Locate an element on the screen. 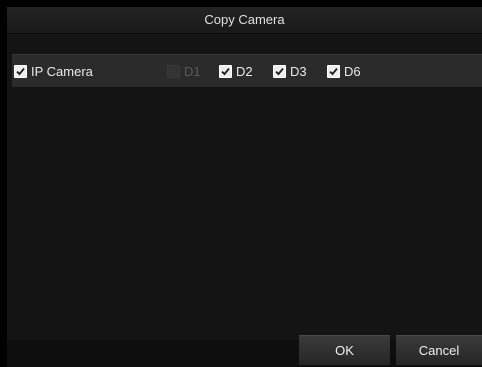 The image size is (482, 367). checkbox-disabled-icon is located at coordinates (173, 71).